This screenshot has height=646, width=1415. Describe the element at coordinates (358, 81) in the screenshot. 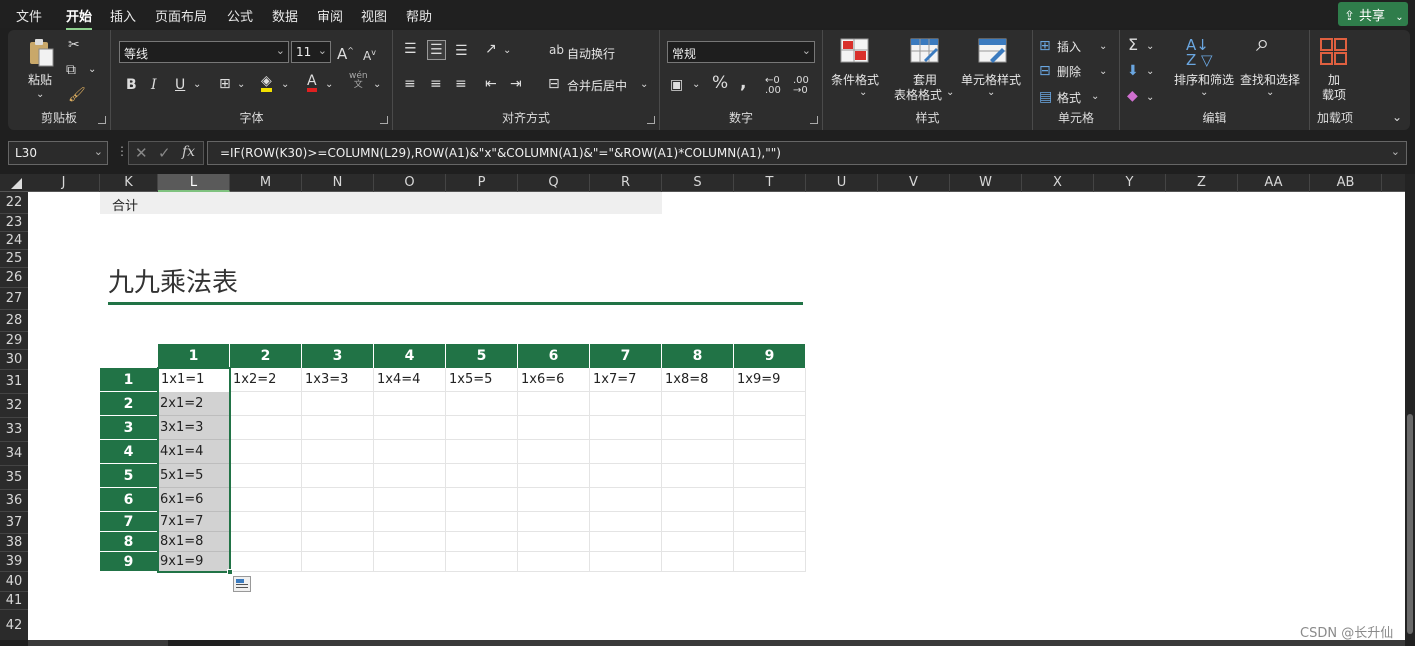

I see `phonetic-guide-icon: wén 文` at that location.